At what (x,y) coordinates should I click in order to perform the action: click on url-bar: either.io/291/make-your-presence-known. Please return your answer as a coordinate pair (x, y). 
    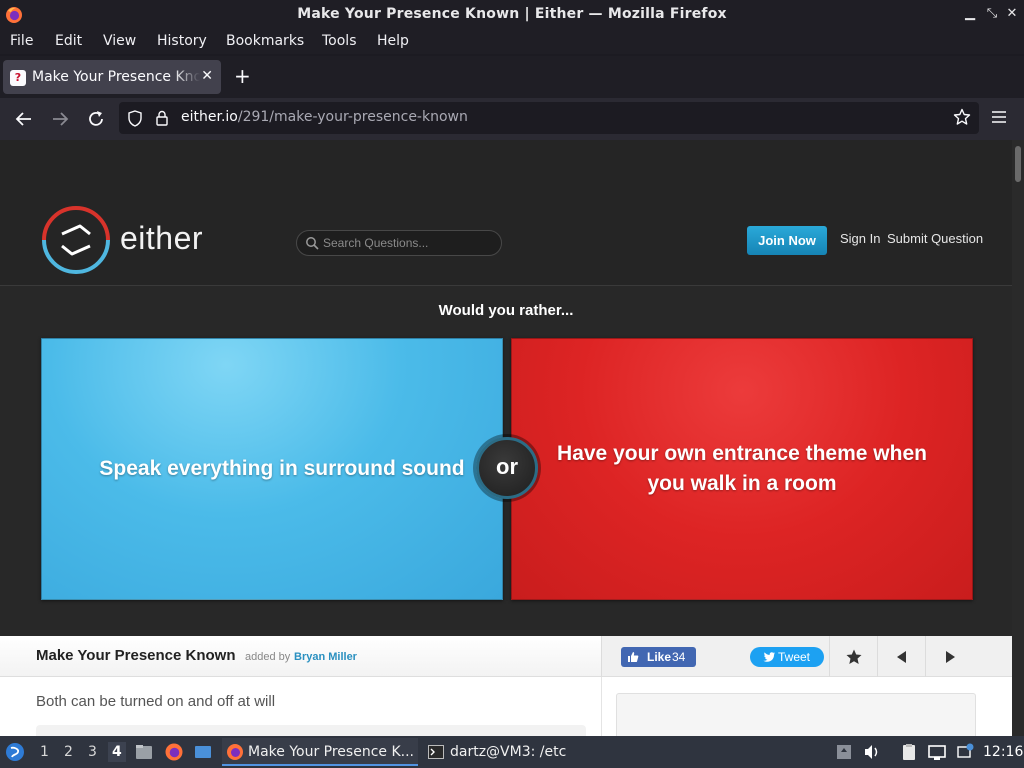
    Looking at the image, I should click on (549, 118).